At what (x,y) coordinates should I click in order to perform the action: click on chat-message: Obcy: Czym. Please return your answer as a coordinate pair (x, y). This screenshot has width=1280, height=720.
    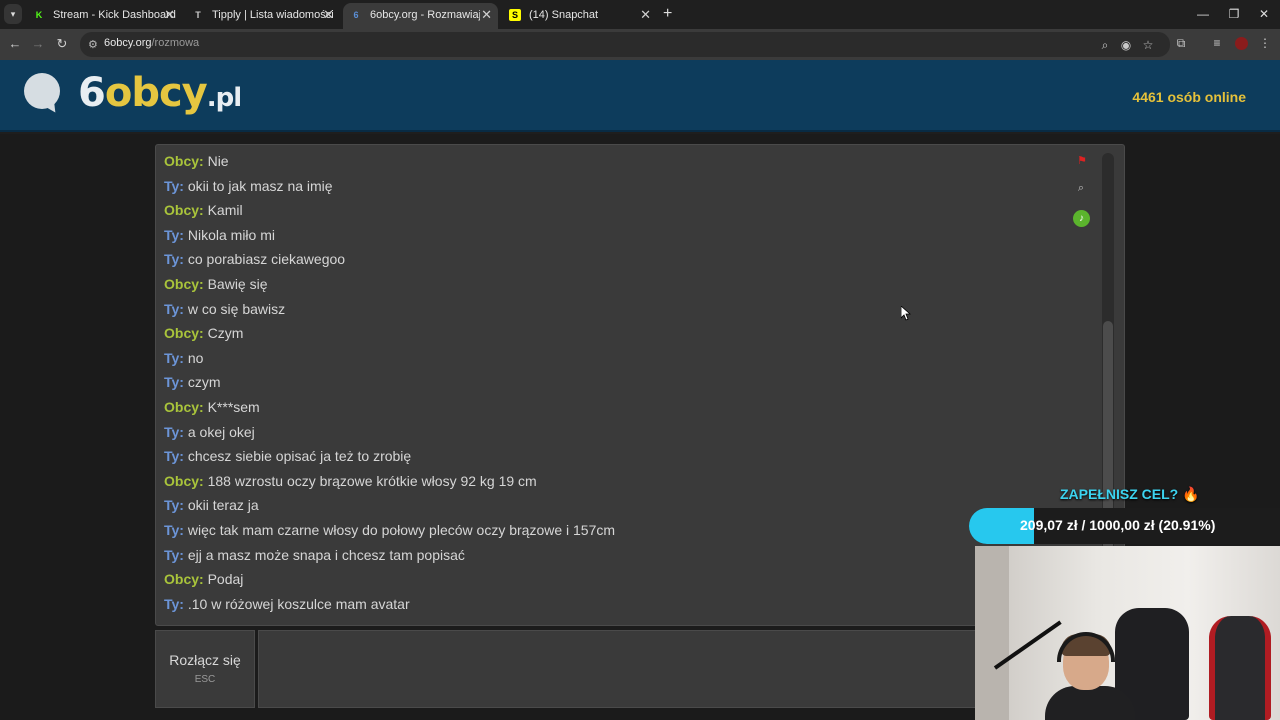
    Looking at the image, I should click on (203, 333).